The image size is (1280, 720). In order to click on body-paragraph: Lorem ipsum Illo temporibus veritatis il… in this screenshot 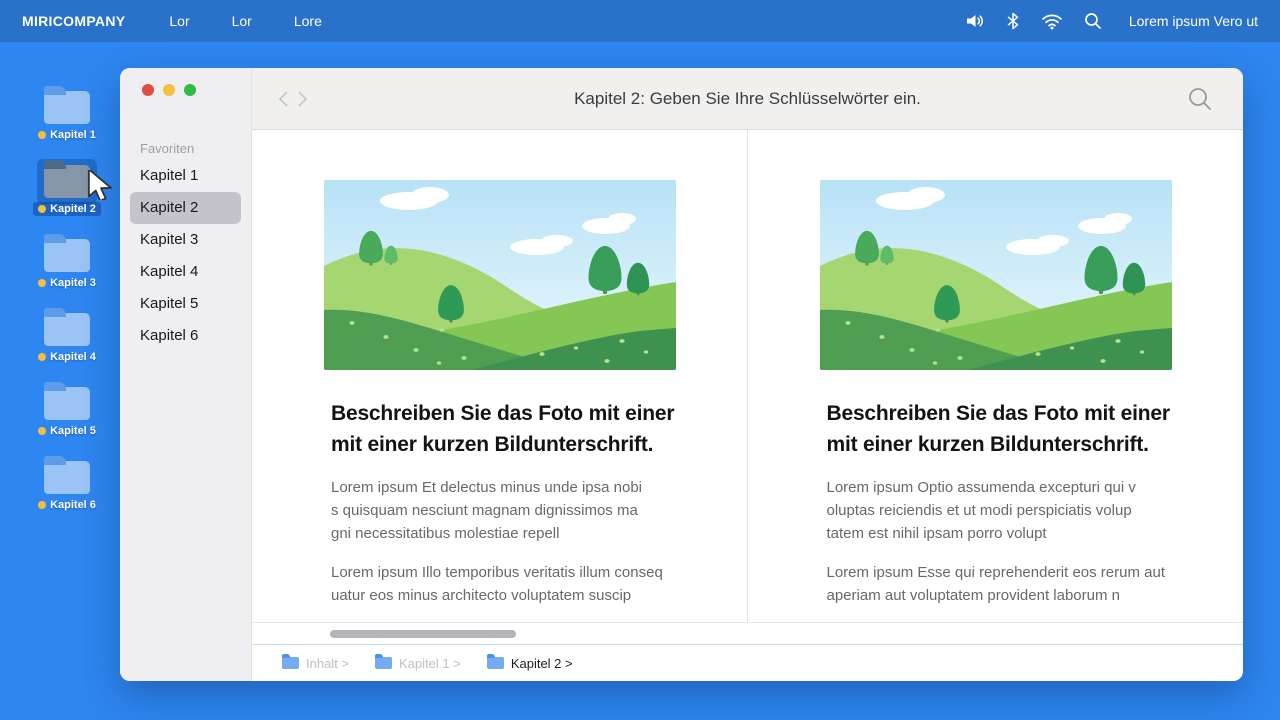, I will do `click(497, 584)`.